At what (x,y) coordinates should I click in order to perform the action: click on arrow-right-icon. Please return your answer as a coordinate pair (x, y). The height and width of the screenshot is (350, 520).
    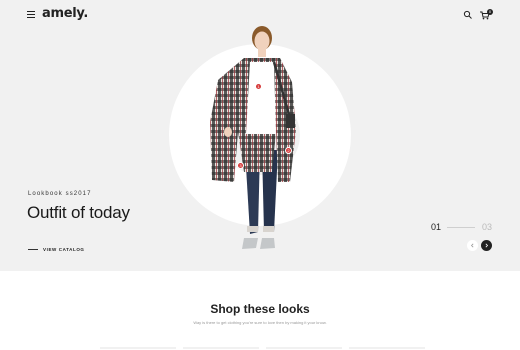
    Looking at the image, I should click on (487, 245).